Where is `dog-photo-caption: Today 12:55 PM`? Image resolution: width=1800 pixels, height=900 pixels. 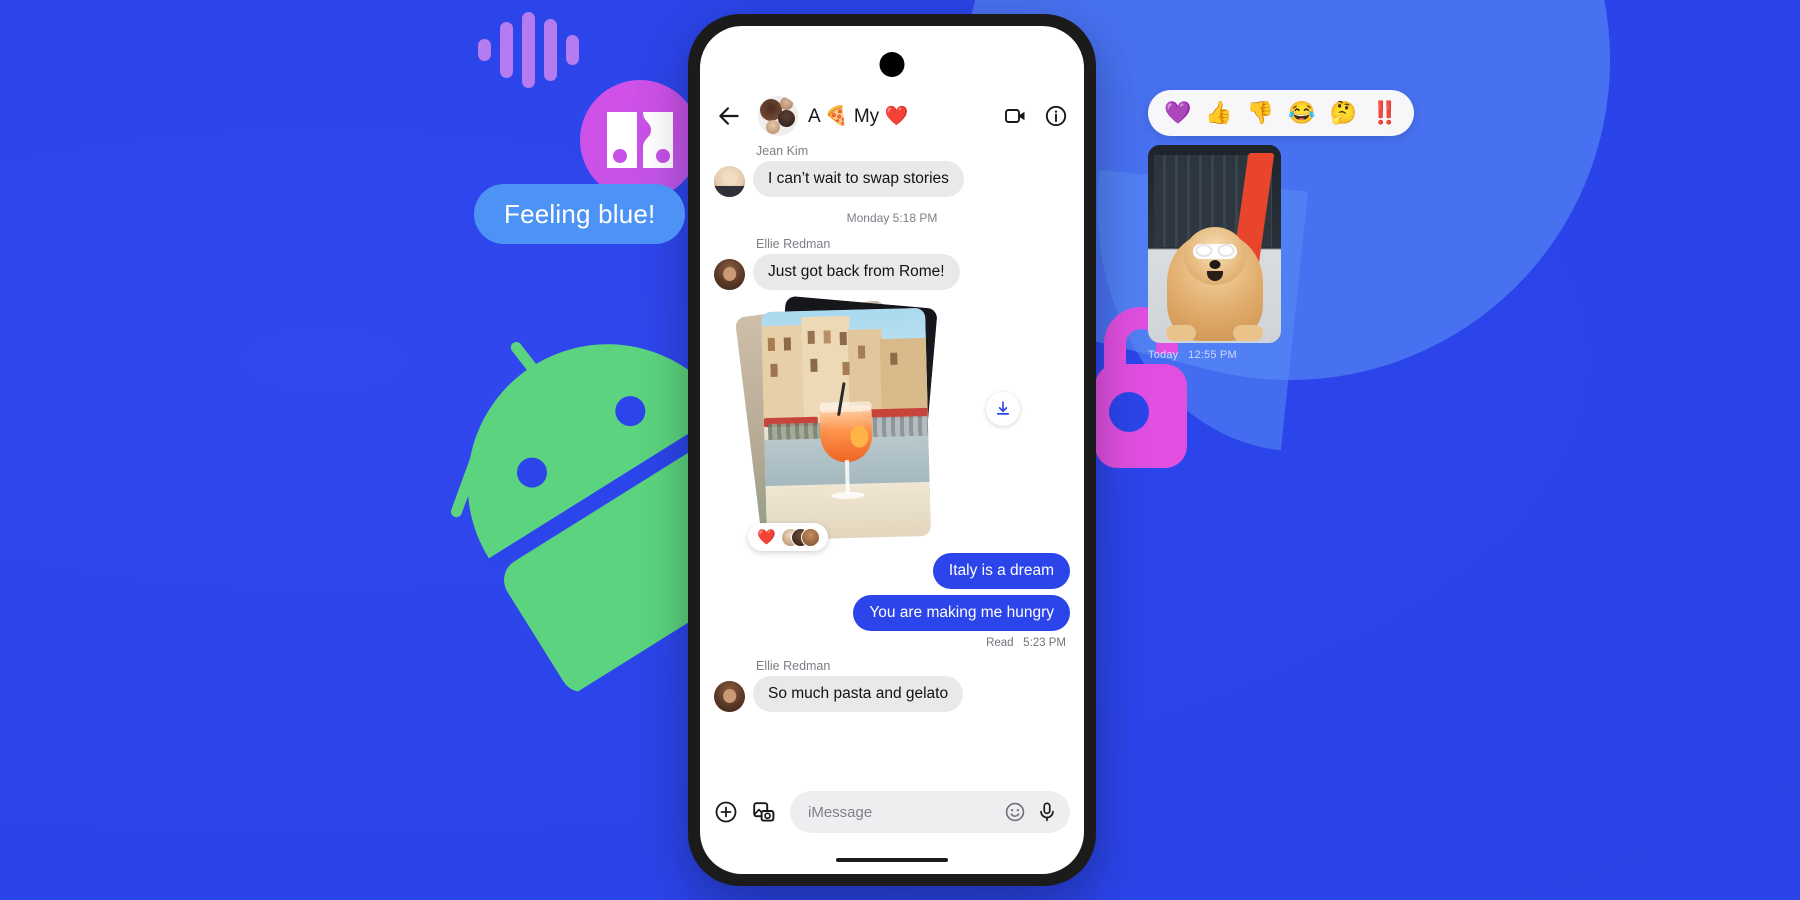 dog-photo-caption: Today 12:55 PM is located at coordinates (1214, 355).